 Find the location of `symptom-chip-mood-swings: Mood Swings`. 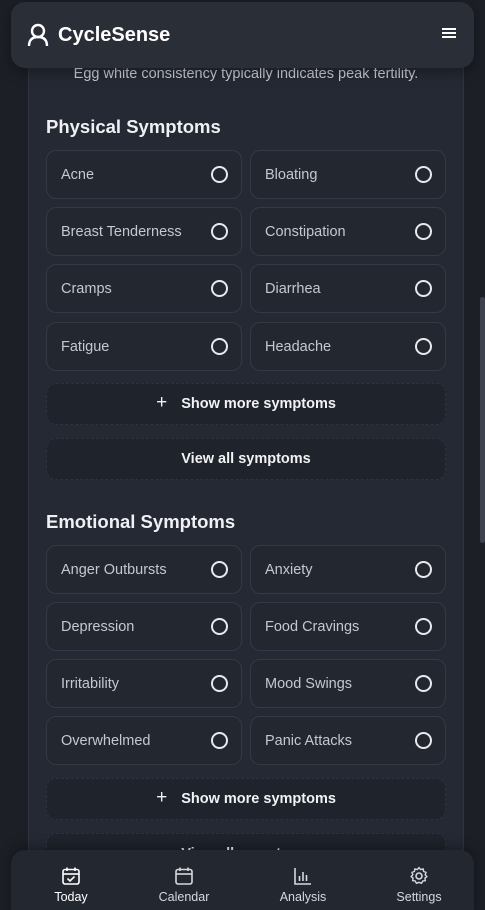

symptom-chip-mood-swings: Mood Swings is located at coordinates (348, 683).